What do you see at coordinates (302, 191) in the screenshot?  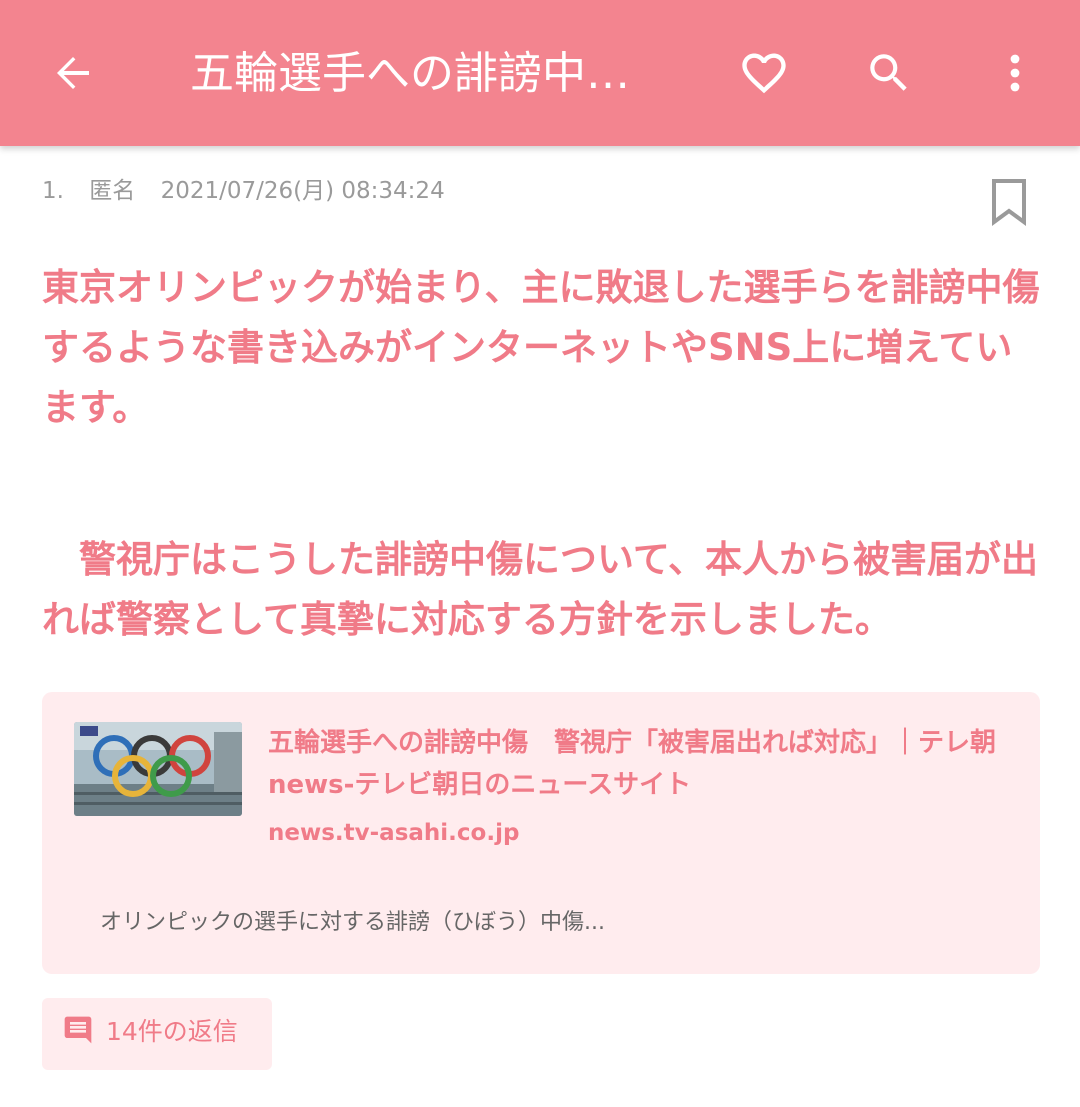 I see `post-datetime: 2021/07/26(月) 08:34:24` at bounding box center [302, 191].